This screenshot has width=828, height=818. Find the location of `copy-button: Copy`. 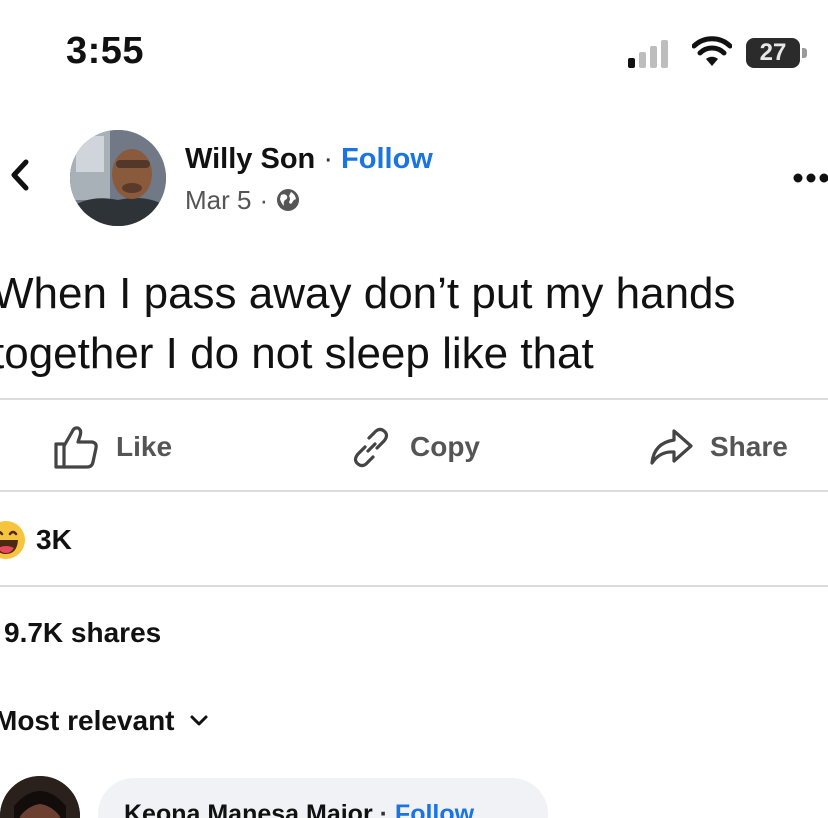

copy-button: Copy is located at coordinates (414, 447).